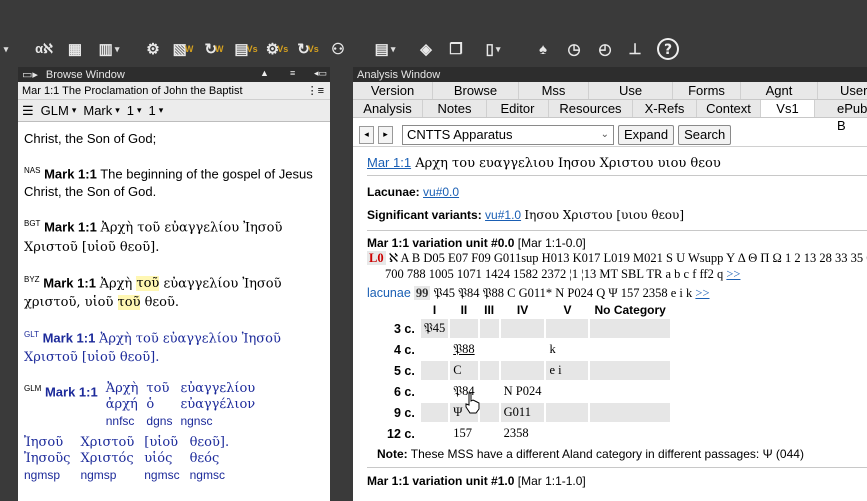 The width and height of the screenshot is (867, 501). Describe the element at coordinates (554, 90) in the screenshot. I see `tab-mss: Mss` at that location.